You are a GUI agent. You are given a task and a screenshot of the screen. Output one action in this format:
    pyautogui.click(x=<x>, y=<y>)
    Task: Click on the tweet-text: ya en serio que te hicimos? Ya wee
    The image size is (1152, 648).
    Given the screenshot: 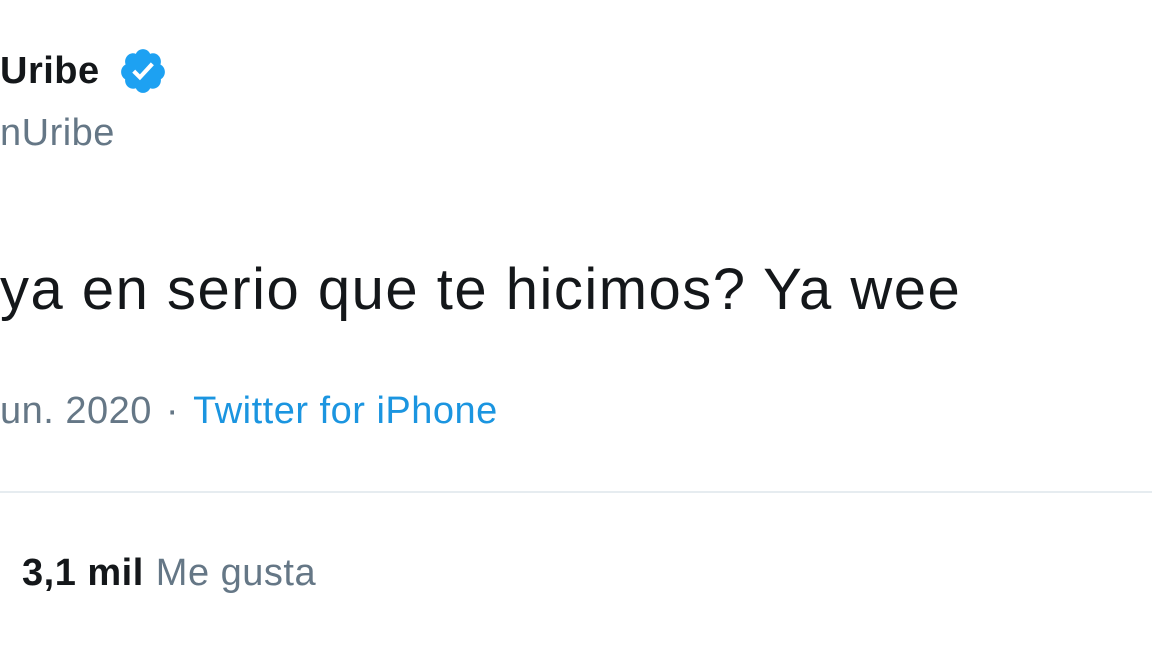 What is the action you would take?
    pyautogui.click(x=481, y=289)
    